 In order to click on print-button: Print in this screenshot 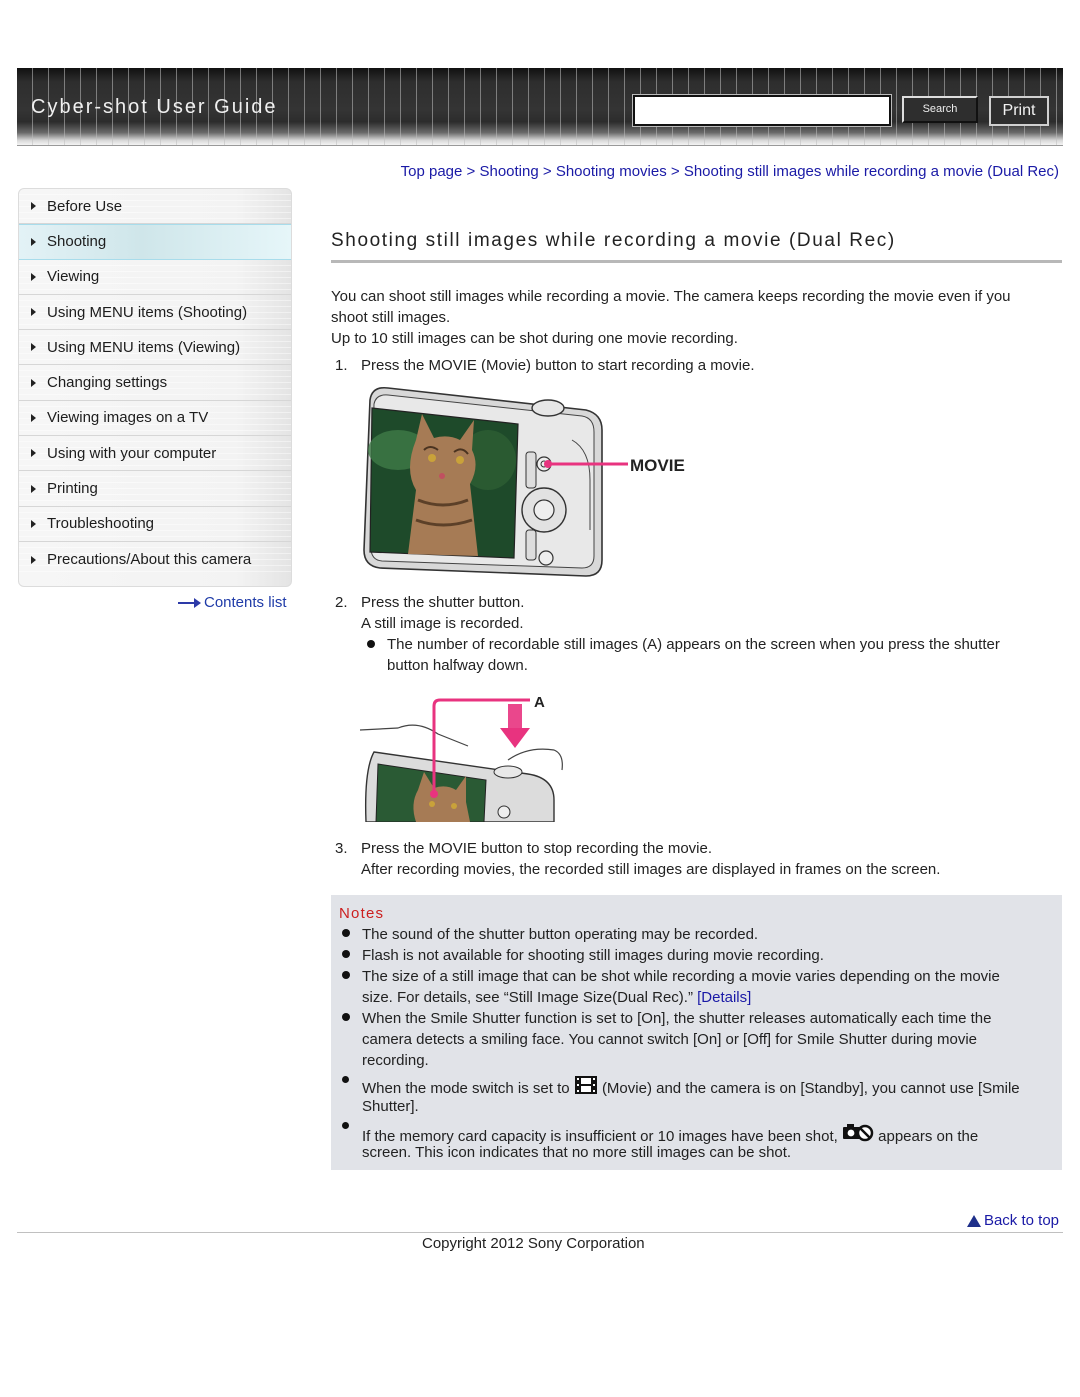, I will do `click(1019, 111)`.